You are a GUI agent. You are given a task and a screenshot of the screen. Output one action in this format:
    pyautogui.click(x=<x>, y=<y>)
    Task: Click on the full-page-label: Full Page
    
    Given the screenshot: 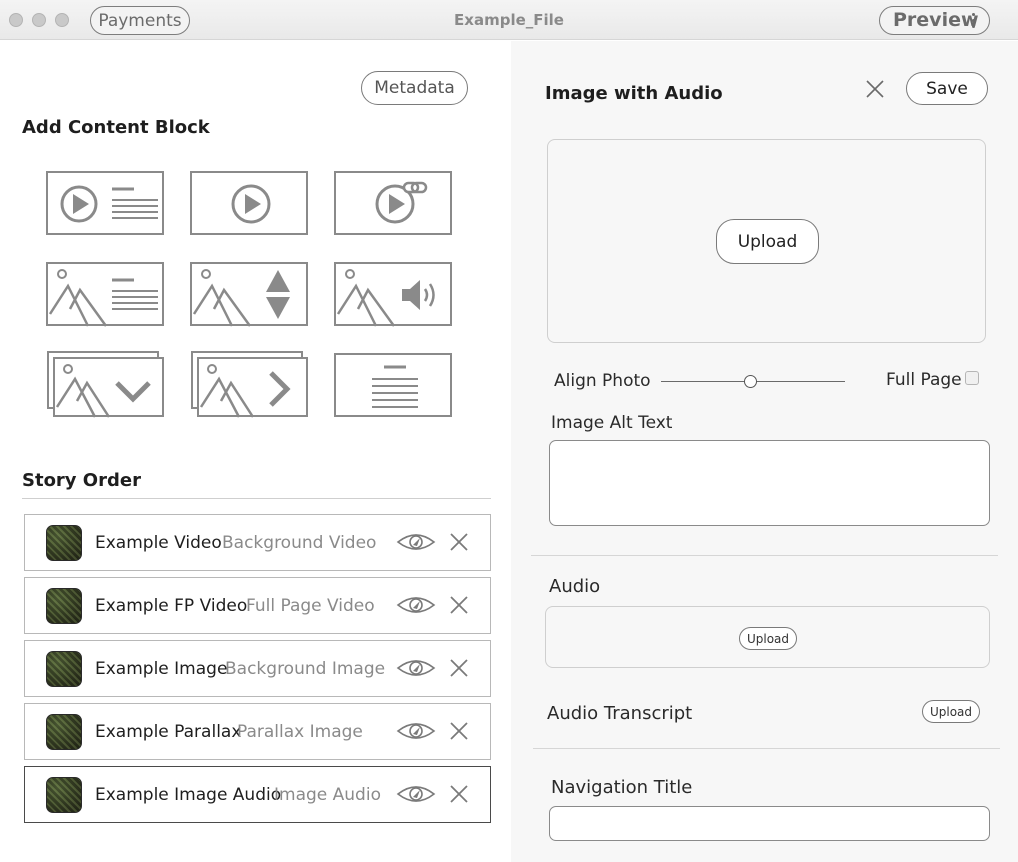 What is the action you would take?
    pyautogui.click(x=924, y=380)
    